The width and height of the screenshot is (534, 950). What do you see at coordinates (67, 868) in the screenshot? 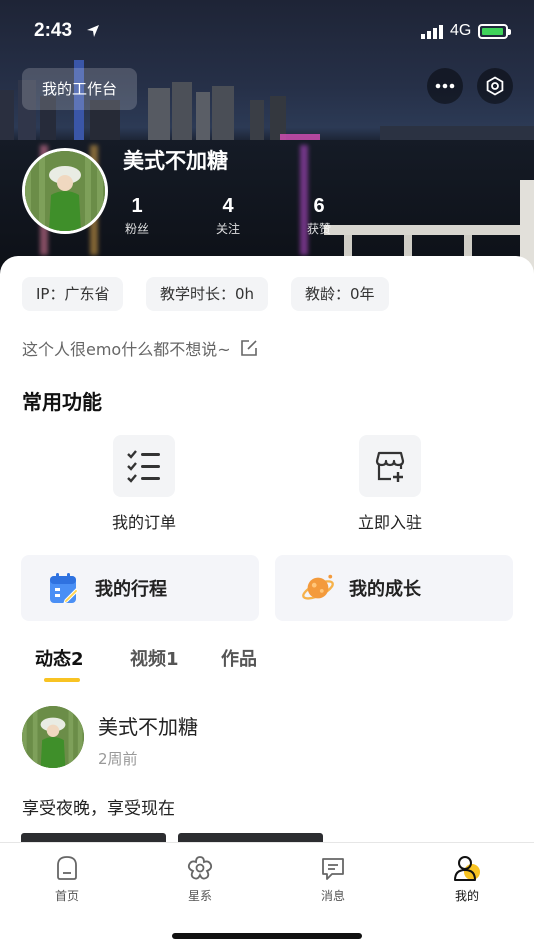
I see `home-icon` at bounding box center [67, 868].